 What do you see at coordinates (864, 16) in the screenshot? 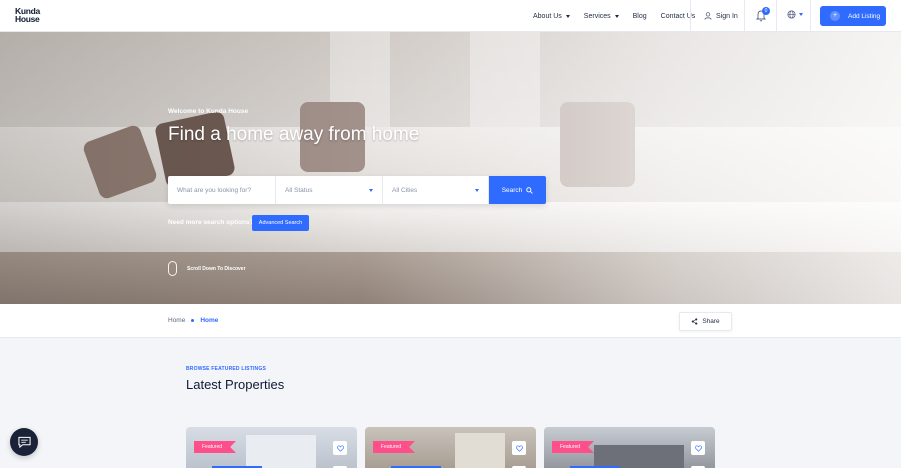
I see `add-listing-label: Add Listing` at bounding box center [864, 16].